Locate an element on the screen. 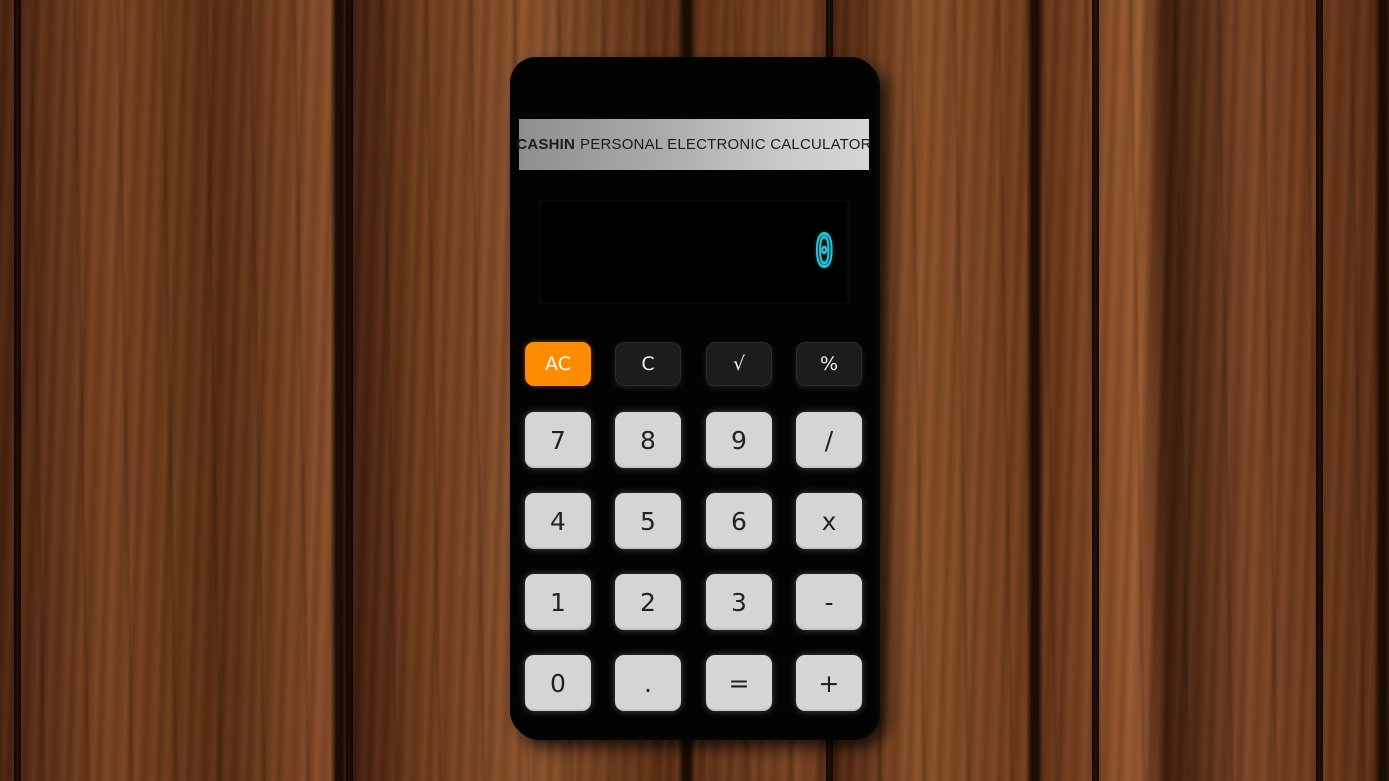  digit-4-button: 4 is located at coordinates (558, 521).